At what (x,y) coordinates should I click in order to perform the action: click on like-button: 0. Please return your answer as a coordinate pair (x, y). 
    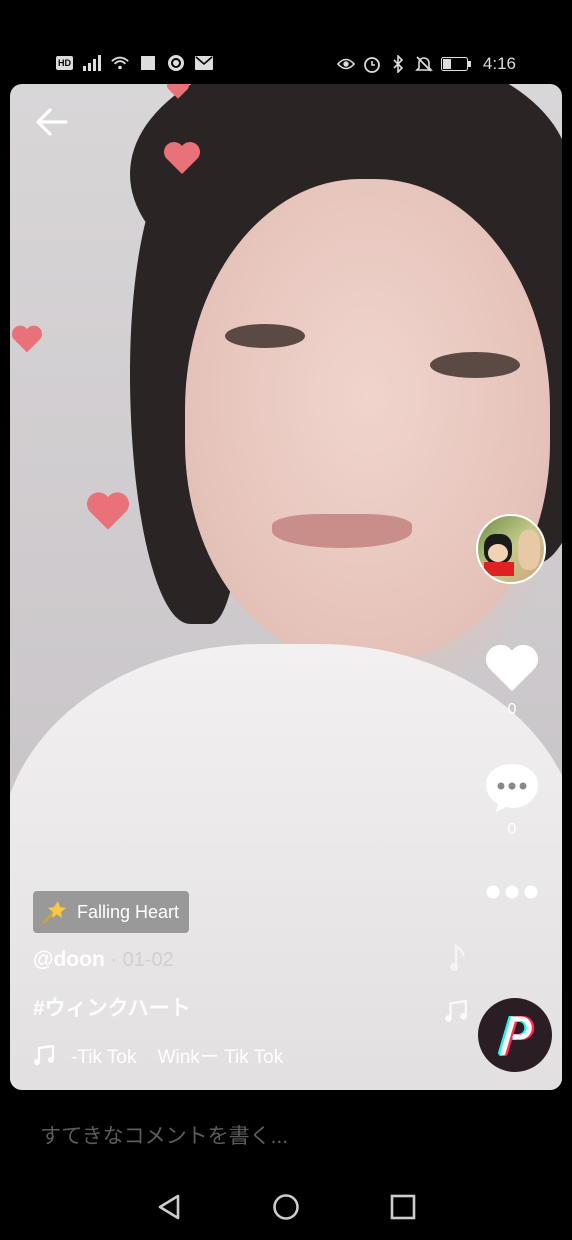
    Looking at the image, I should click on (512, 680).